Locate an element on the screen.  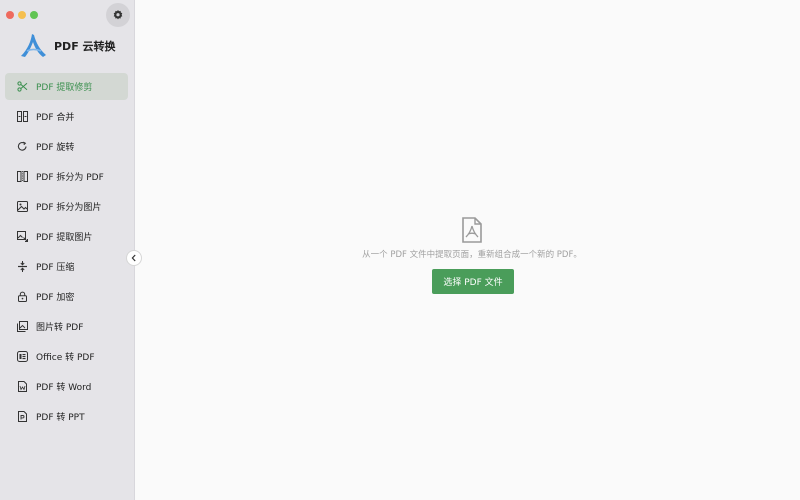
pdf-file-icon is located at coordinates (472, 230).